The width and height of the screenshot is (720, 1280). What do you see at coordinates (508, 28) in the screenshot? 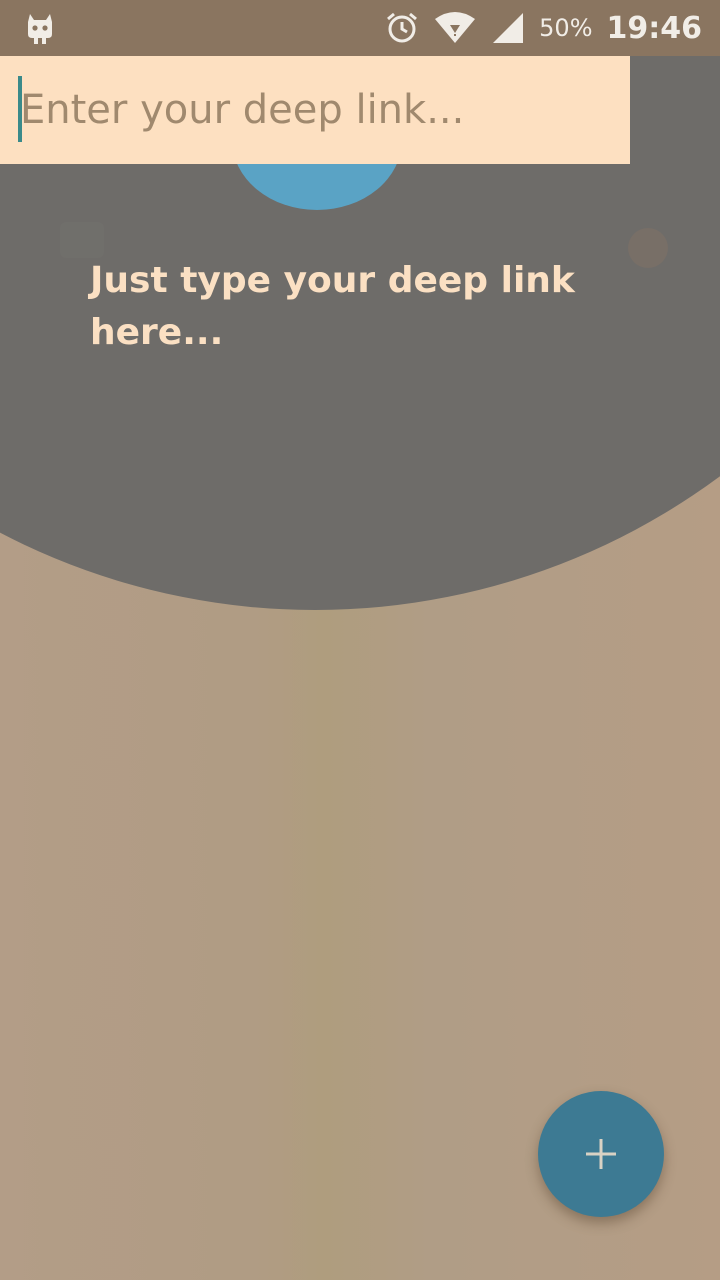
I see `cell-signal-icon` at bounding box center [508, 28].